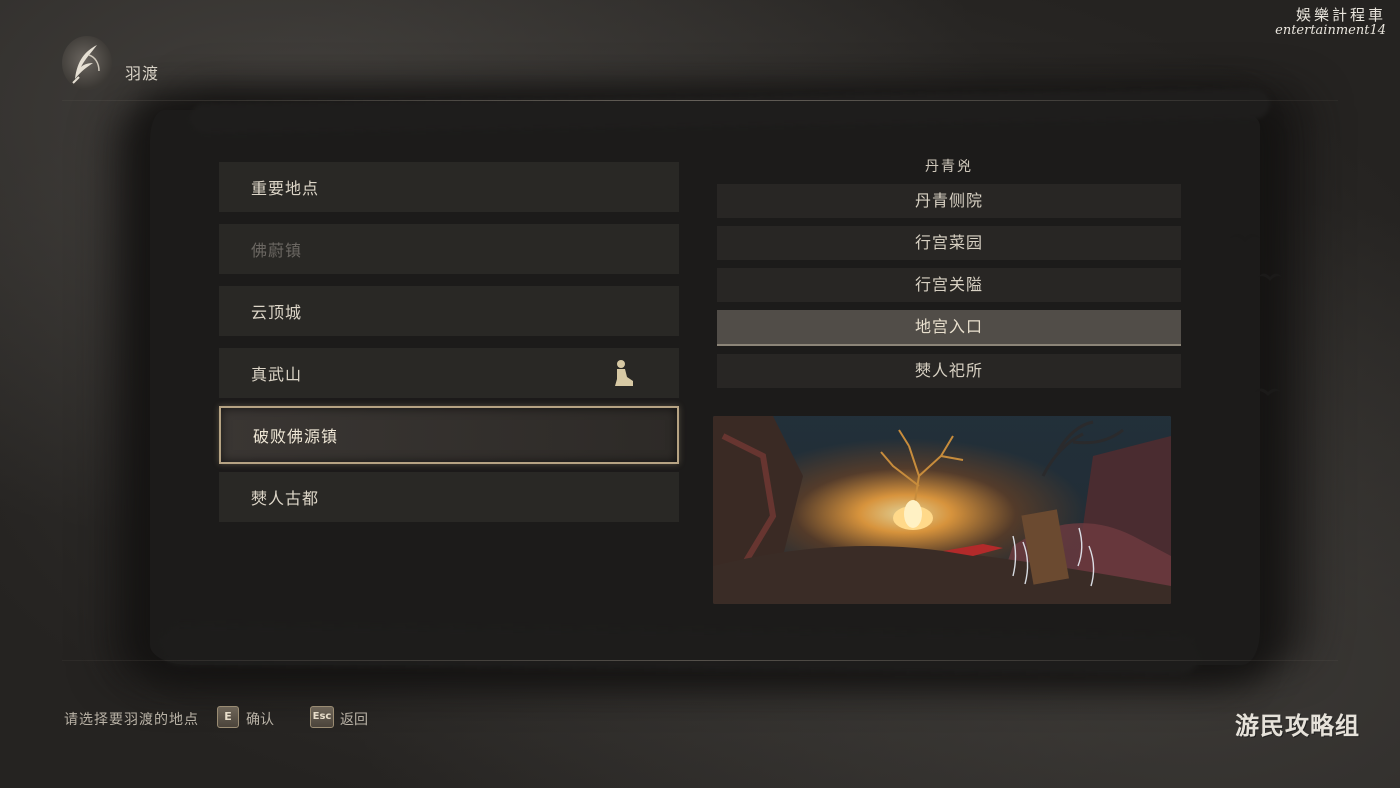 This screenshot has height=788, width=1400. What do you see at coordinates (296, 436) in the screenshot?
I see `region-label: 破败佛源镇` at bounding box center [296, 436].